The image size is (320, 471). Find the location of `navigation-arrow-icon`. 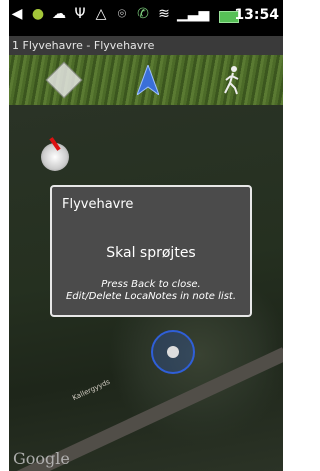

navigation-arrow-icon is located at coordinates (148, 80).